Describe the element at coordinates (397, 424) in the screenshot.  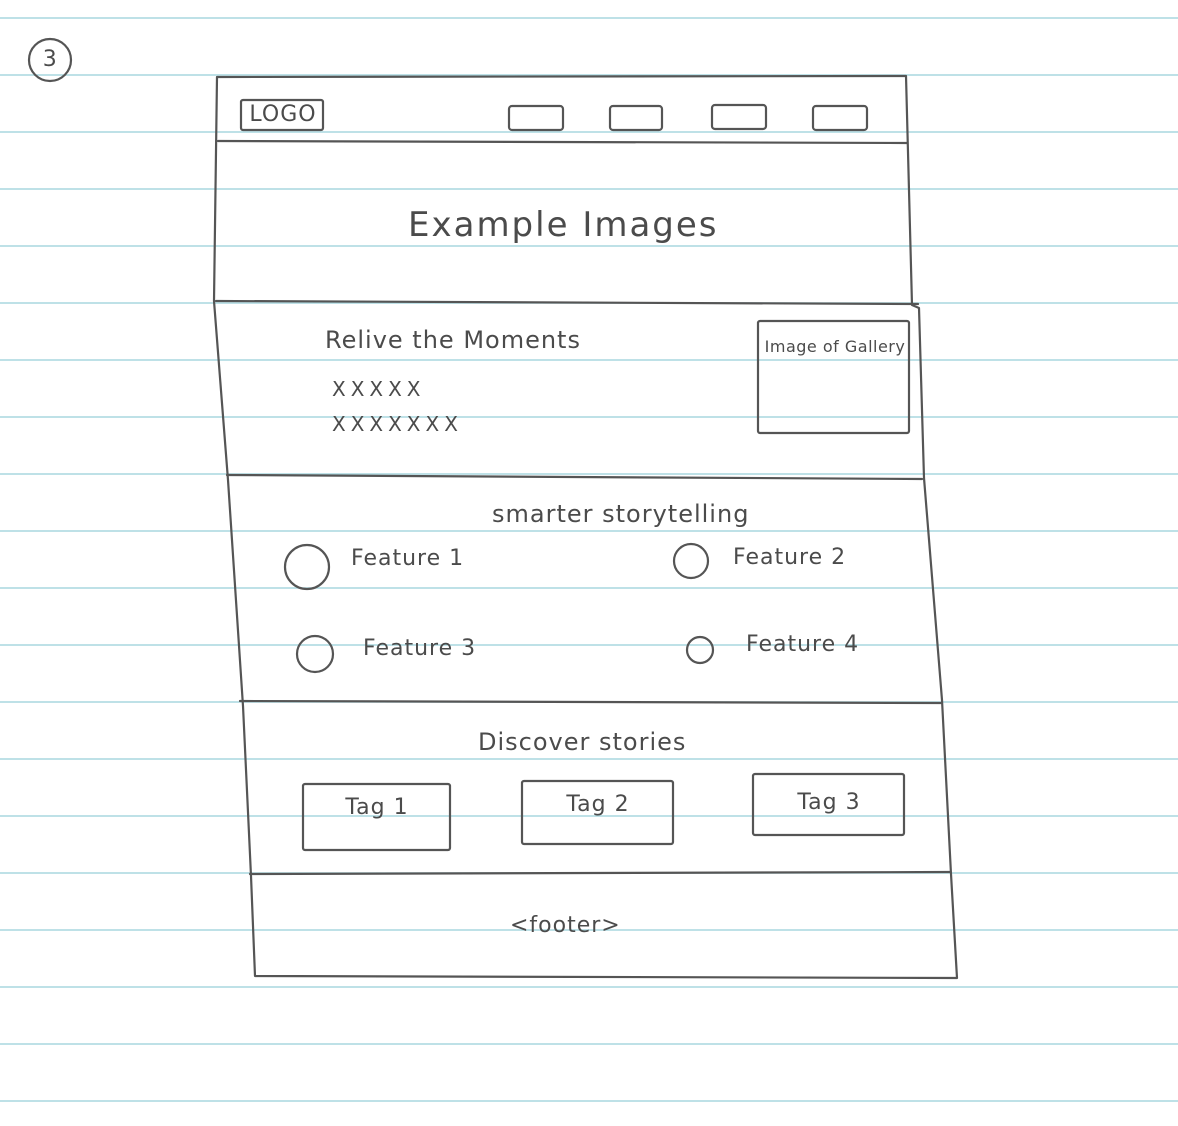
I see `intro-placeholder-line-2: XXXXXXX` at that location.